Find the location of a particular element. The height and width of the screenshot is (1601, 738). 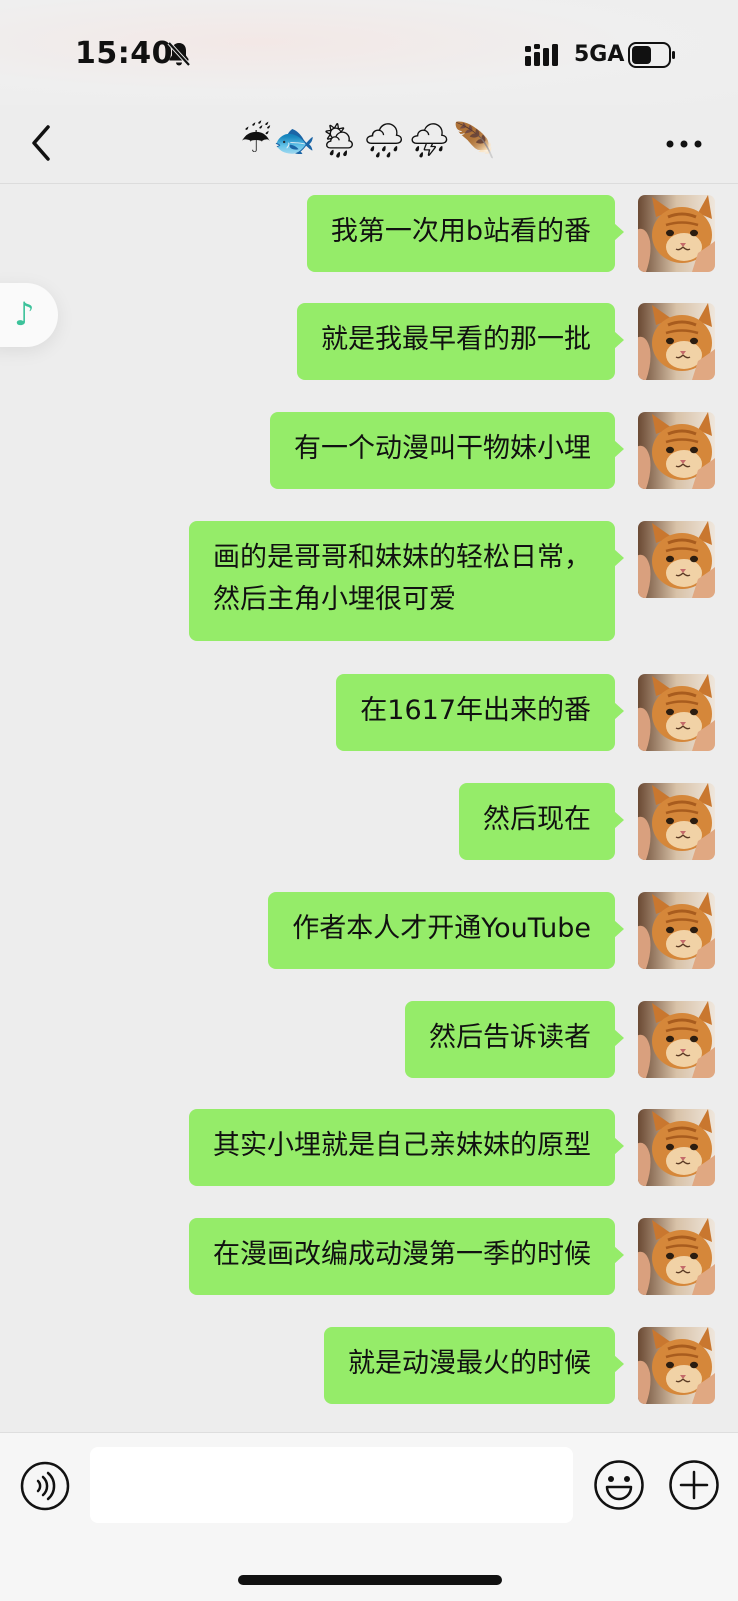

voice-input-button is located at coordinates (45, 1486).